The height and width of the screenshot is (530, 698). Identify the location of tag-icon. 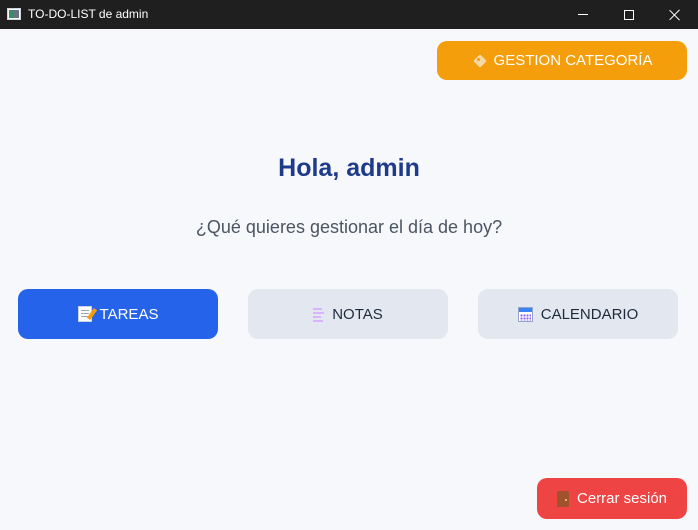
(479, 60).